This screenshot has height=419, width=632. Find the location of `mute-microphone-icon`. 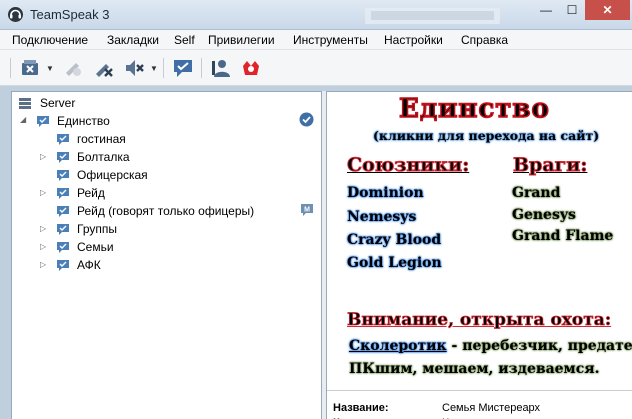

mute-microphone-icon is located at coordinates (104, 68).